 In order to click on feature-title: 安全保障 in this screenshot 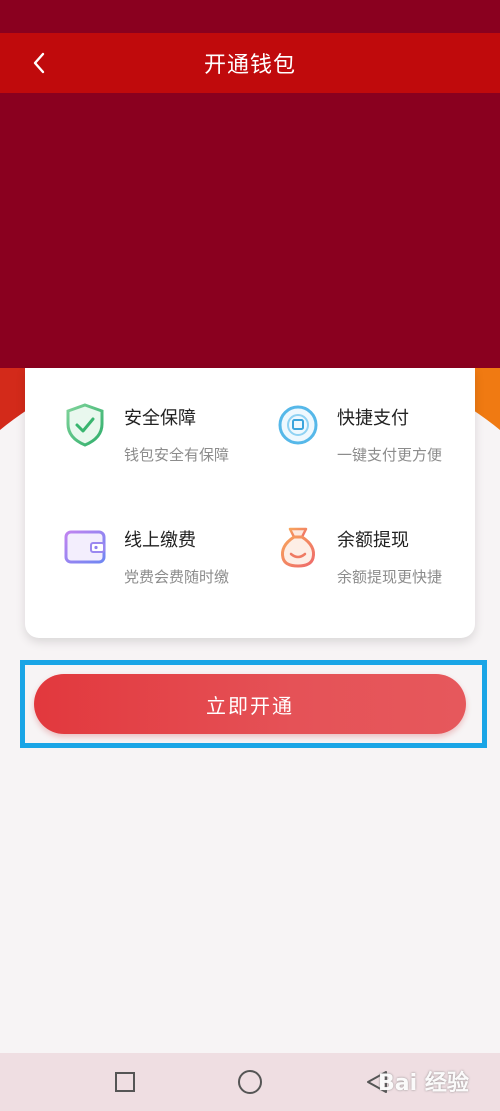, I will do `click(160, 418)`.